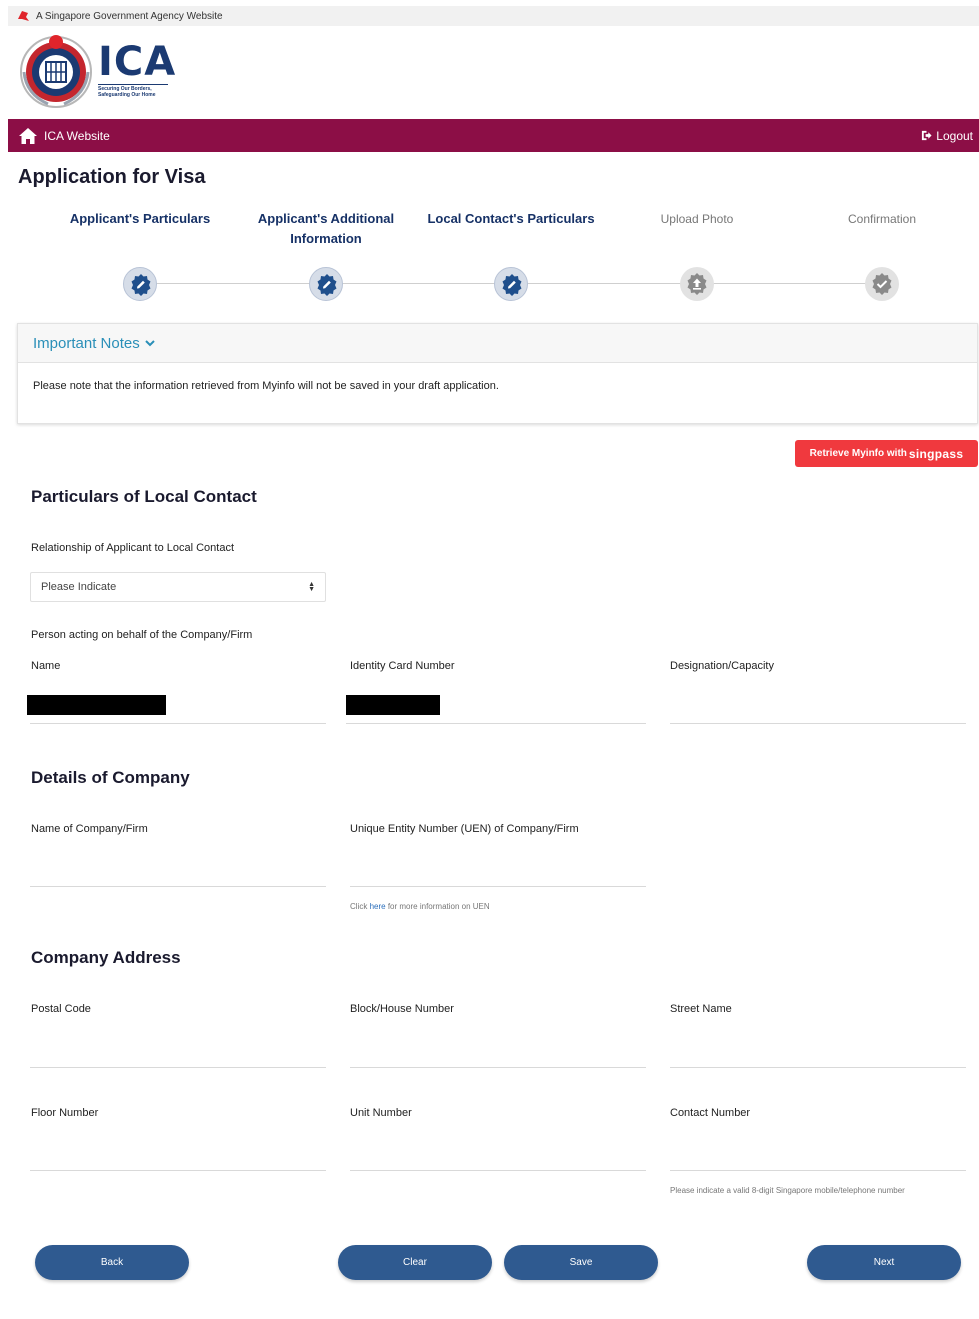  What do you see at coordinates (129, 16) in the screenshot?
I see `government-banner-text: A Singapore Government Agency Website` at bounding box center [129, 16].